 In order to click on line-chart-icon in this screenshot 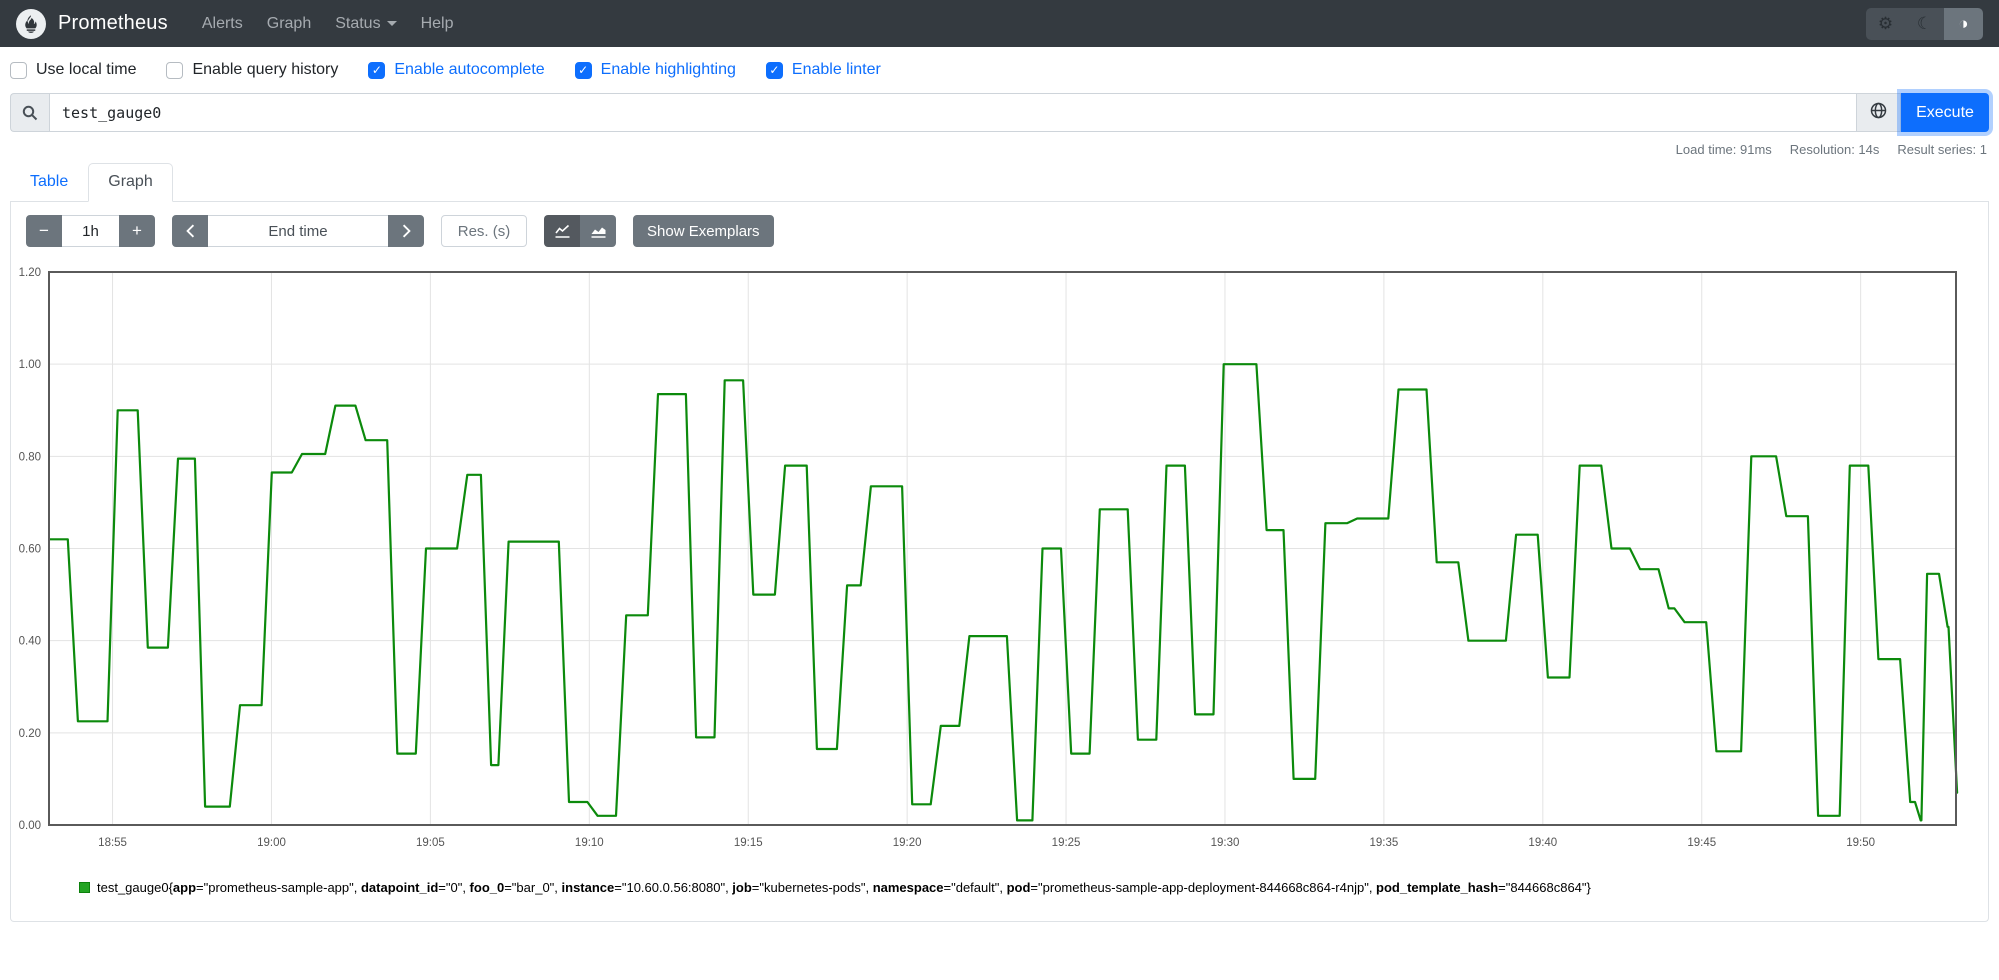, I will do `click(561, 231)`.